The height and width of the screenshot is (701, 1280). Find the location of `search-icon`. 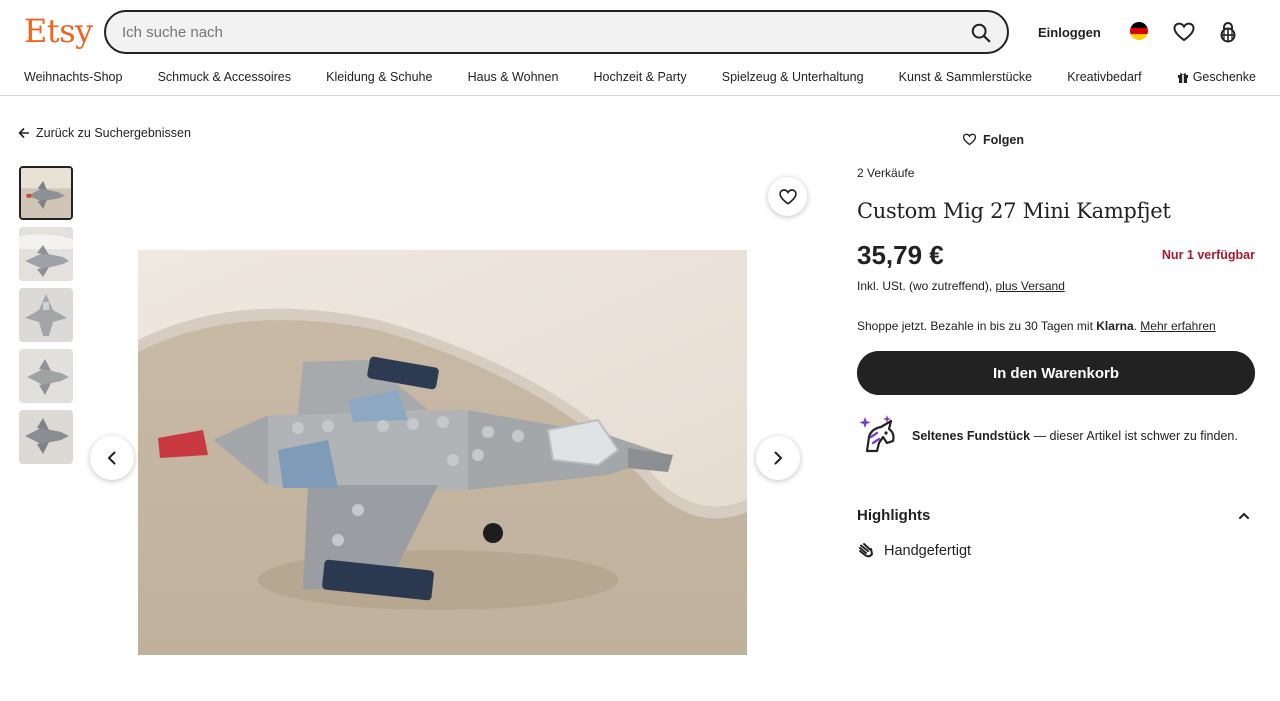

search-icon is located at coordinates (981, 33).